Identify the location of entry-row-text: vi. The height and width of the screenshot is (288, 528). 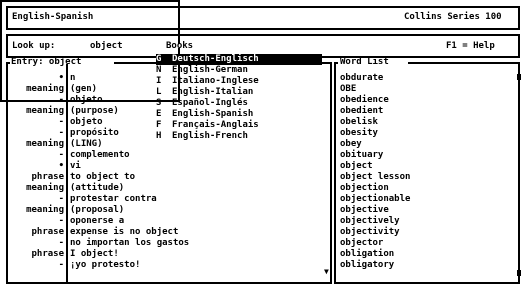
(75, 166).